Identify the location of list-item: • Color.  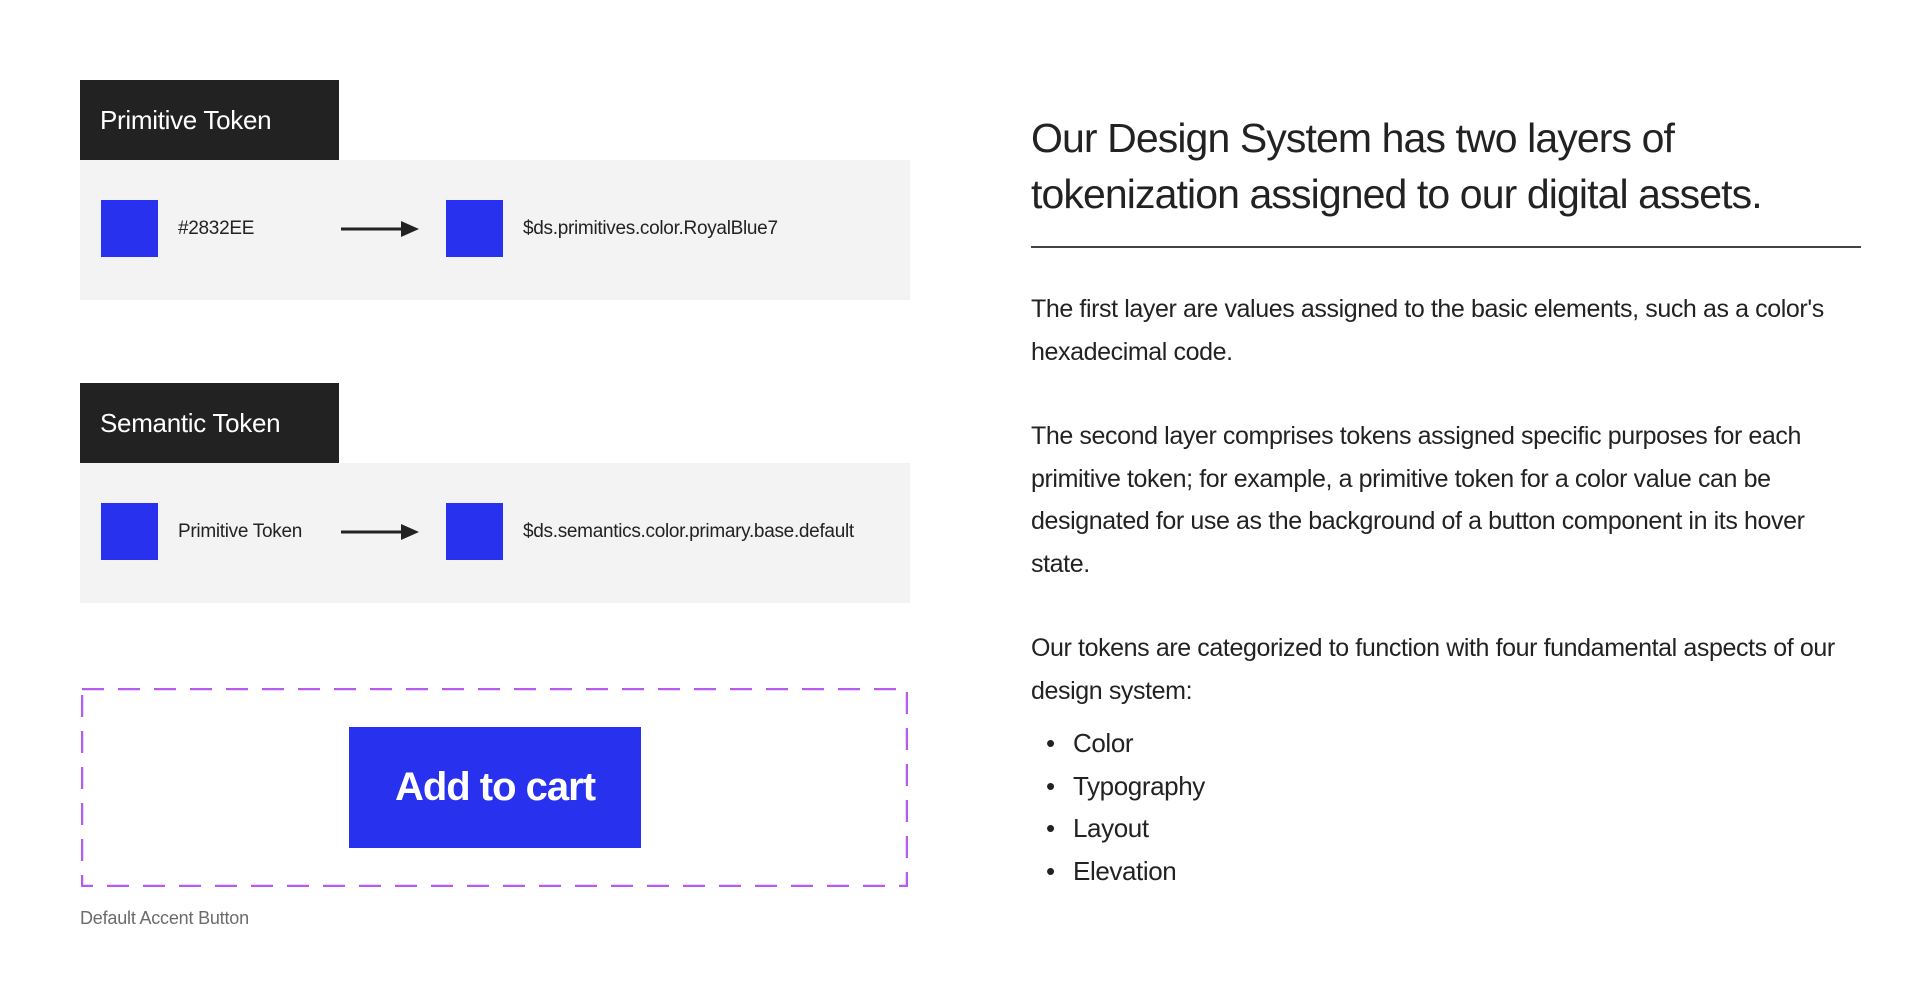
(1446, 743).